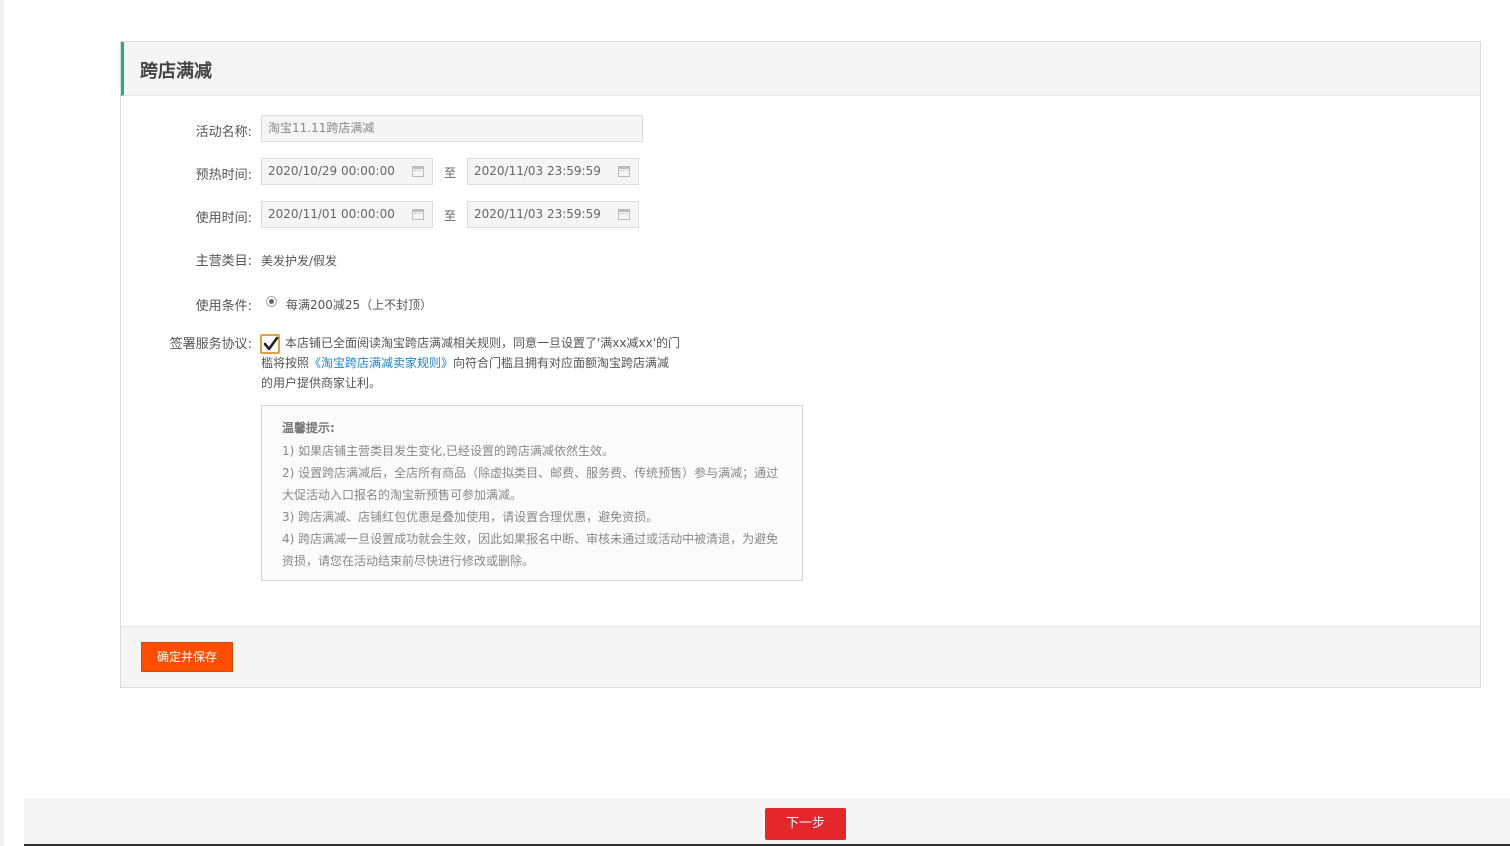  Describe the element at coordinates (210, 344) in the screenshot. I see `agreement-label: 签署服务协议:` at that location.